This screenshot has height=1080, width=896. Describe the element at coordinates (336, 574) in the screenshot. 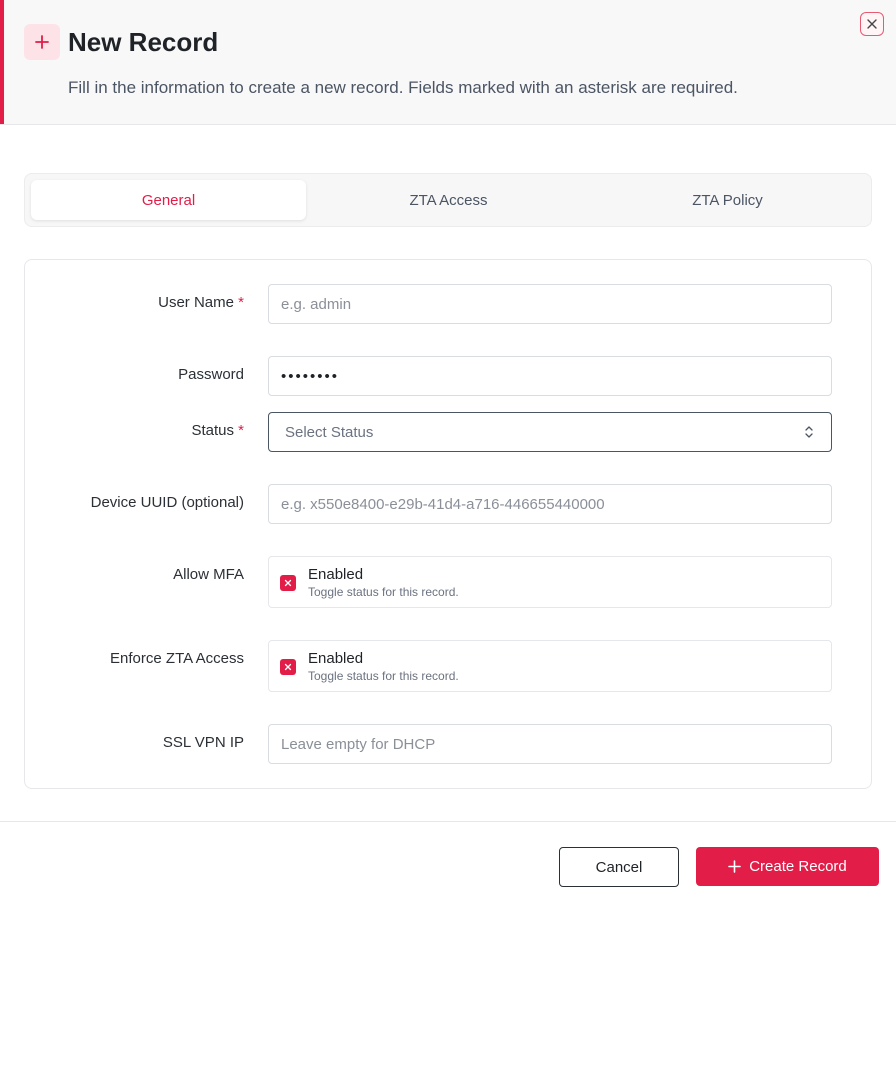

I see `allow-mfa-status: Enabled` at that location.